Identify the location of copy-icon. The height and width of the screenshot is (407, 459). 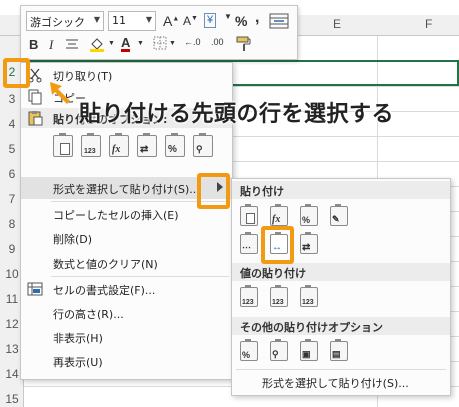
(35, 97).